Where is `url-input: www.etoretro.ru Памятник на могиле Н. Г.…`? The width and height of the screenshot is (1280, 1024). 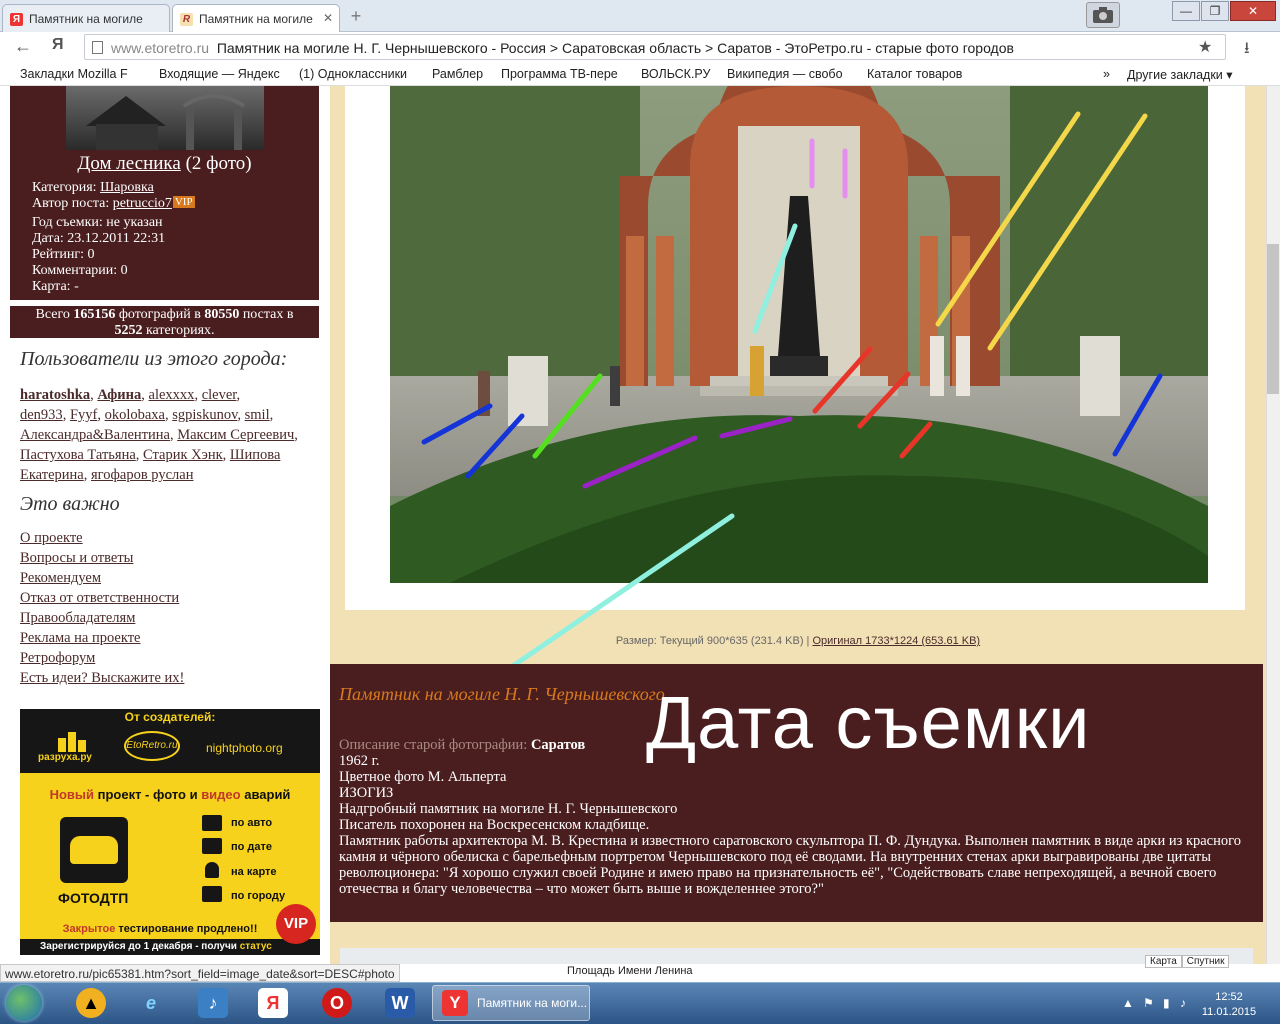
url-input: www.etoretro.ru Памятник на могиле Н. Г.… is located at coordinates (655, 47).